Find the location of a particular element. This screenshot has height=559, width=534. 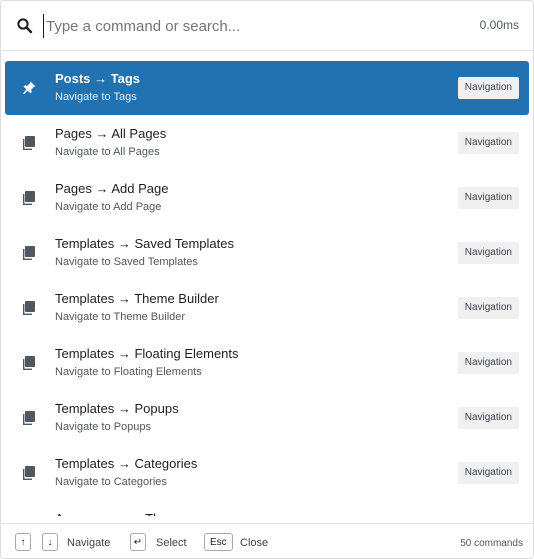

result-title: Posts → Tags is located at coordinates (98, 78).